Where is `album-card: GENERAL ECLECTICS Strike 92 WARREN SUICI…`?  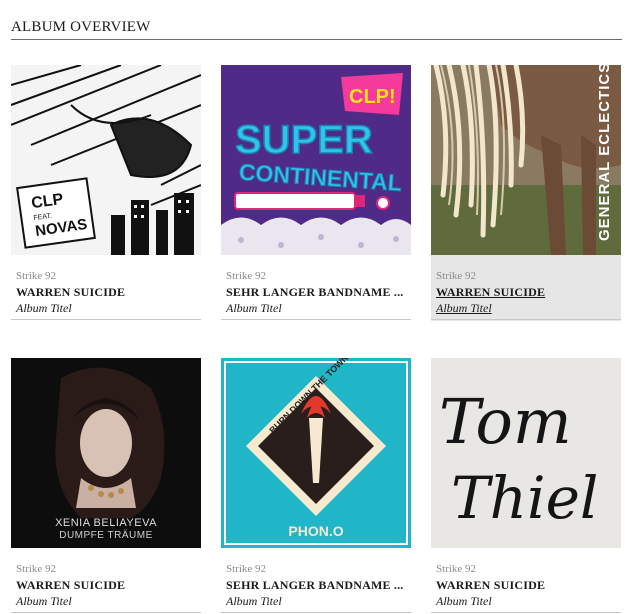
album-card: GENERAL ECLECTICS Strike 92 WARREN SUICI… is located at coordinates (526, 193).